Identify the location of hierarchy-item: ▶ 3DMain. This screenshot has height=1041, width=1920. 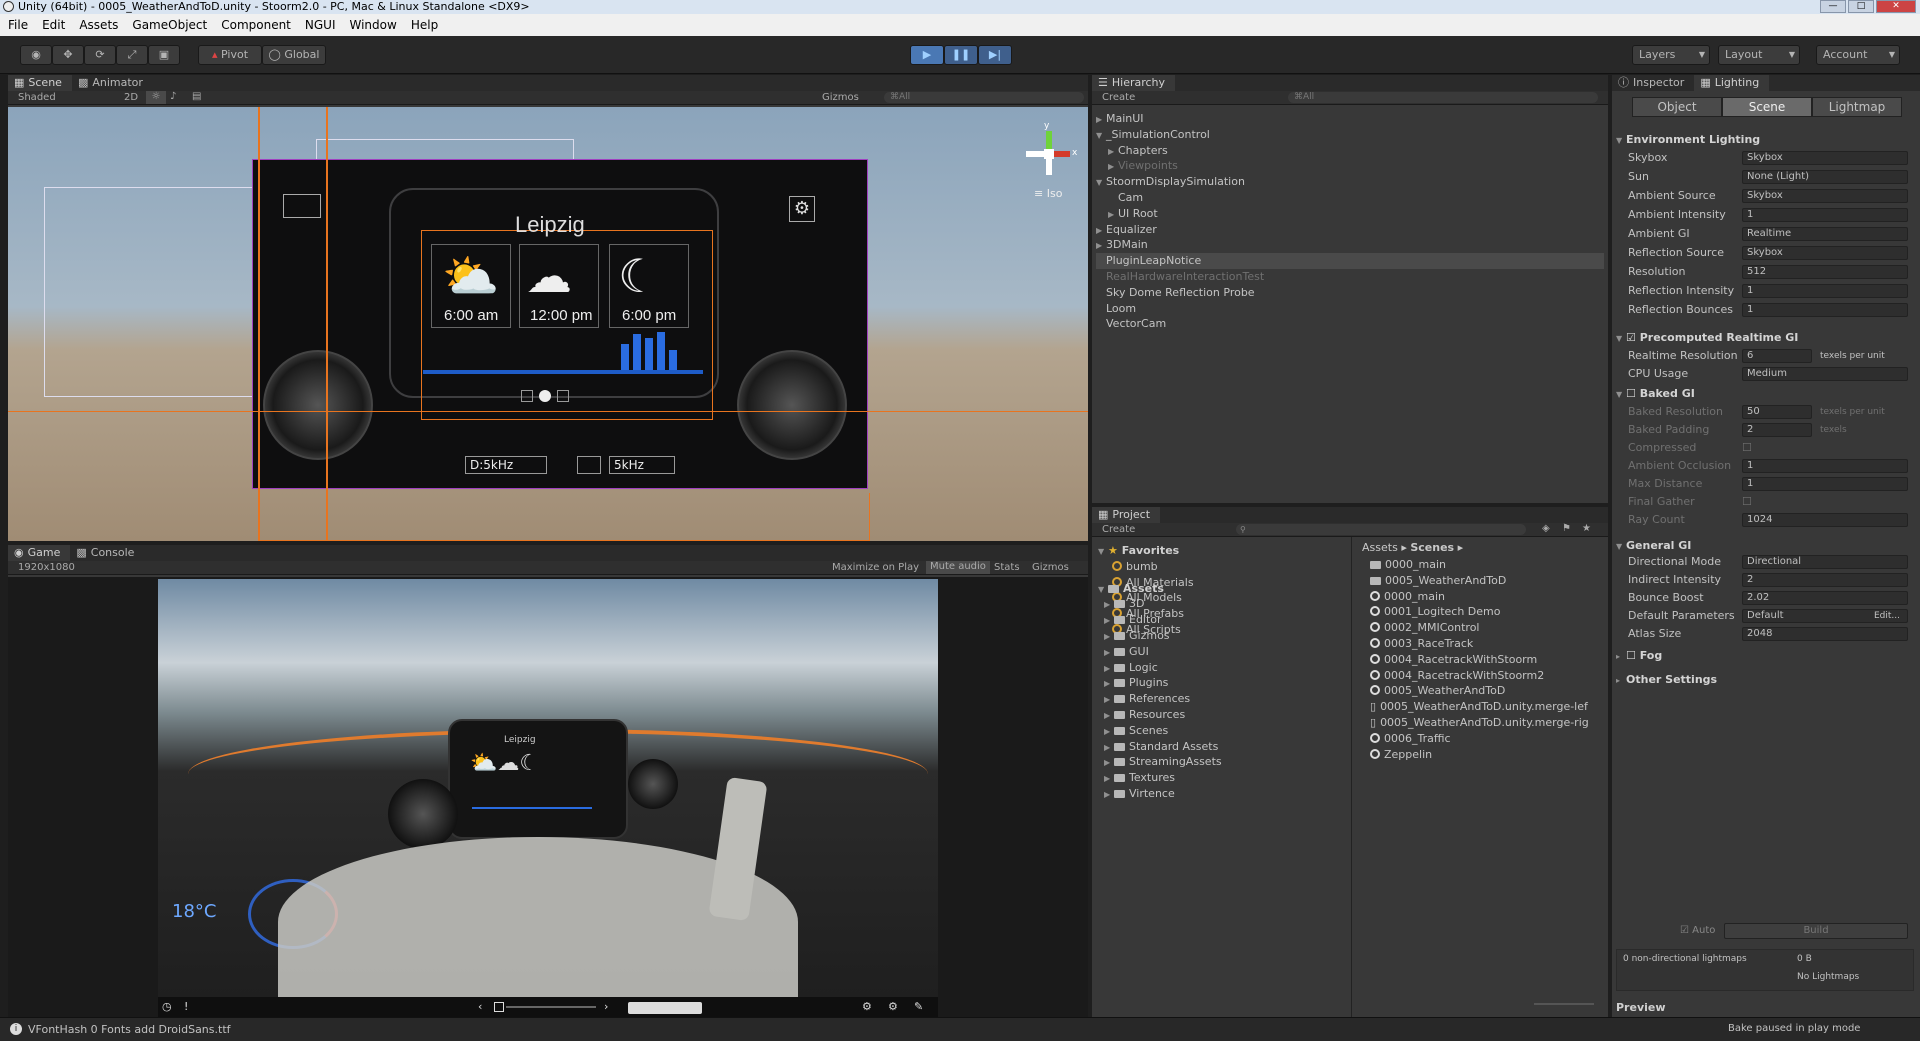
(1350, 245).